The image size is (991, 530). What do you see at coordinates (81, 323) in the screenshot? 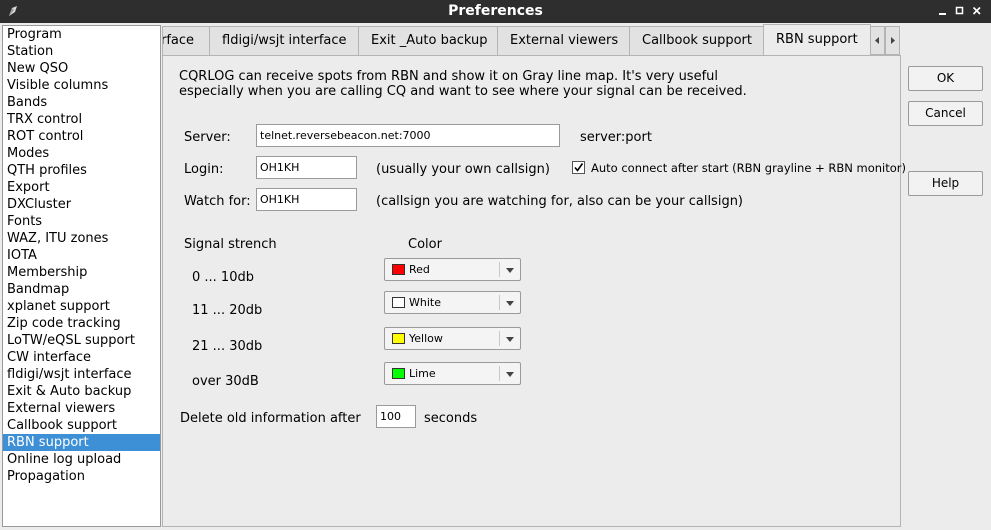
I see `sidebar-item-zip-code-tracking: Zip code tracking` at bounding box center [81, 323].